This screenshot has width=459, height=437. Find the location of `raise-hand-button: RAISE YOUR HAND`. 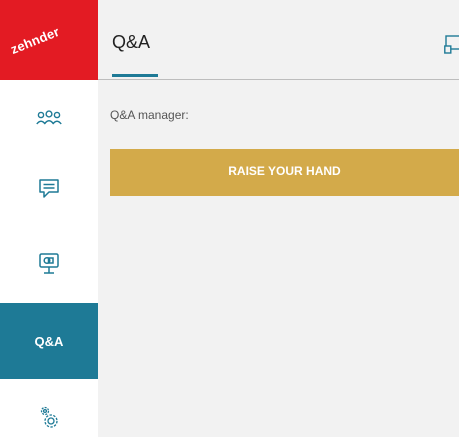

raise-hand-button: RAISE YOUR HAND is located at coordinates (284, 172).